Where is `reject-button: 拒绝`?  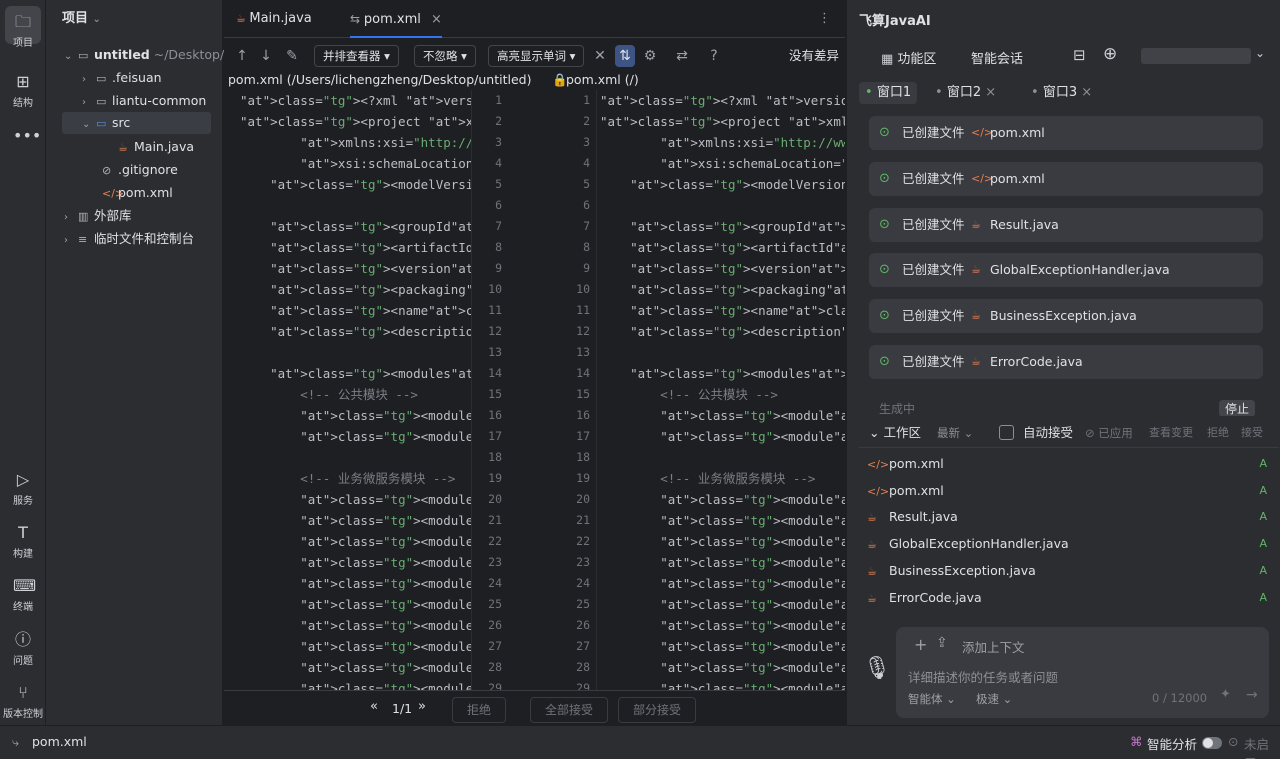 reject-button: 拒绝 is located at coordinates (479, 710).